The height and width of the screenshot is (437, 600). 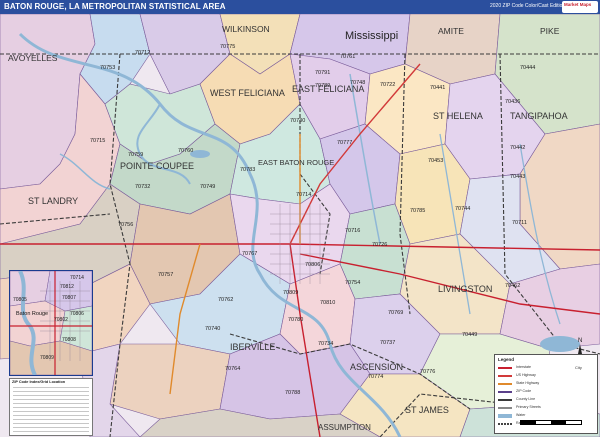 What do you see at coordinates (125, 225) in the screenshot?
I see `zip-label: 70756` at bounding box center [125, 225].